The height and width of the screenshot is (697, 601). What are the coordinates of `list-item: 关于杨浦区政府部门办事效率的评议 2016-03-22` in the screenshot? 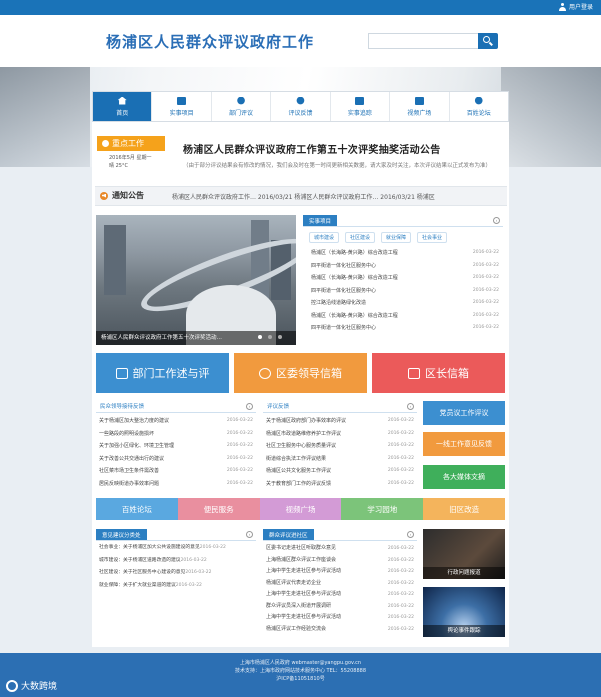 It's located at (340, 421).